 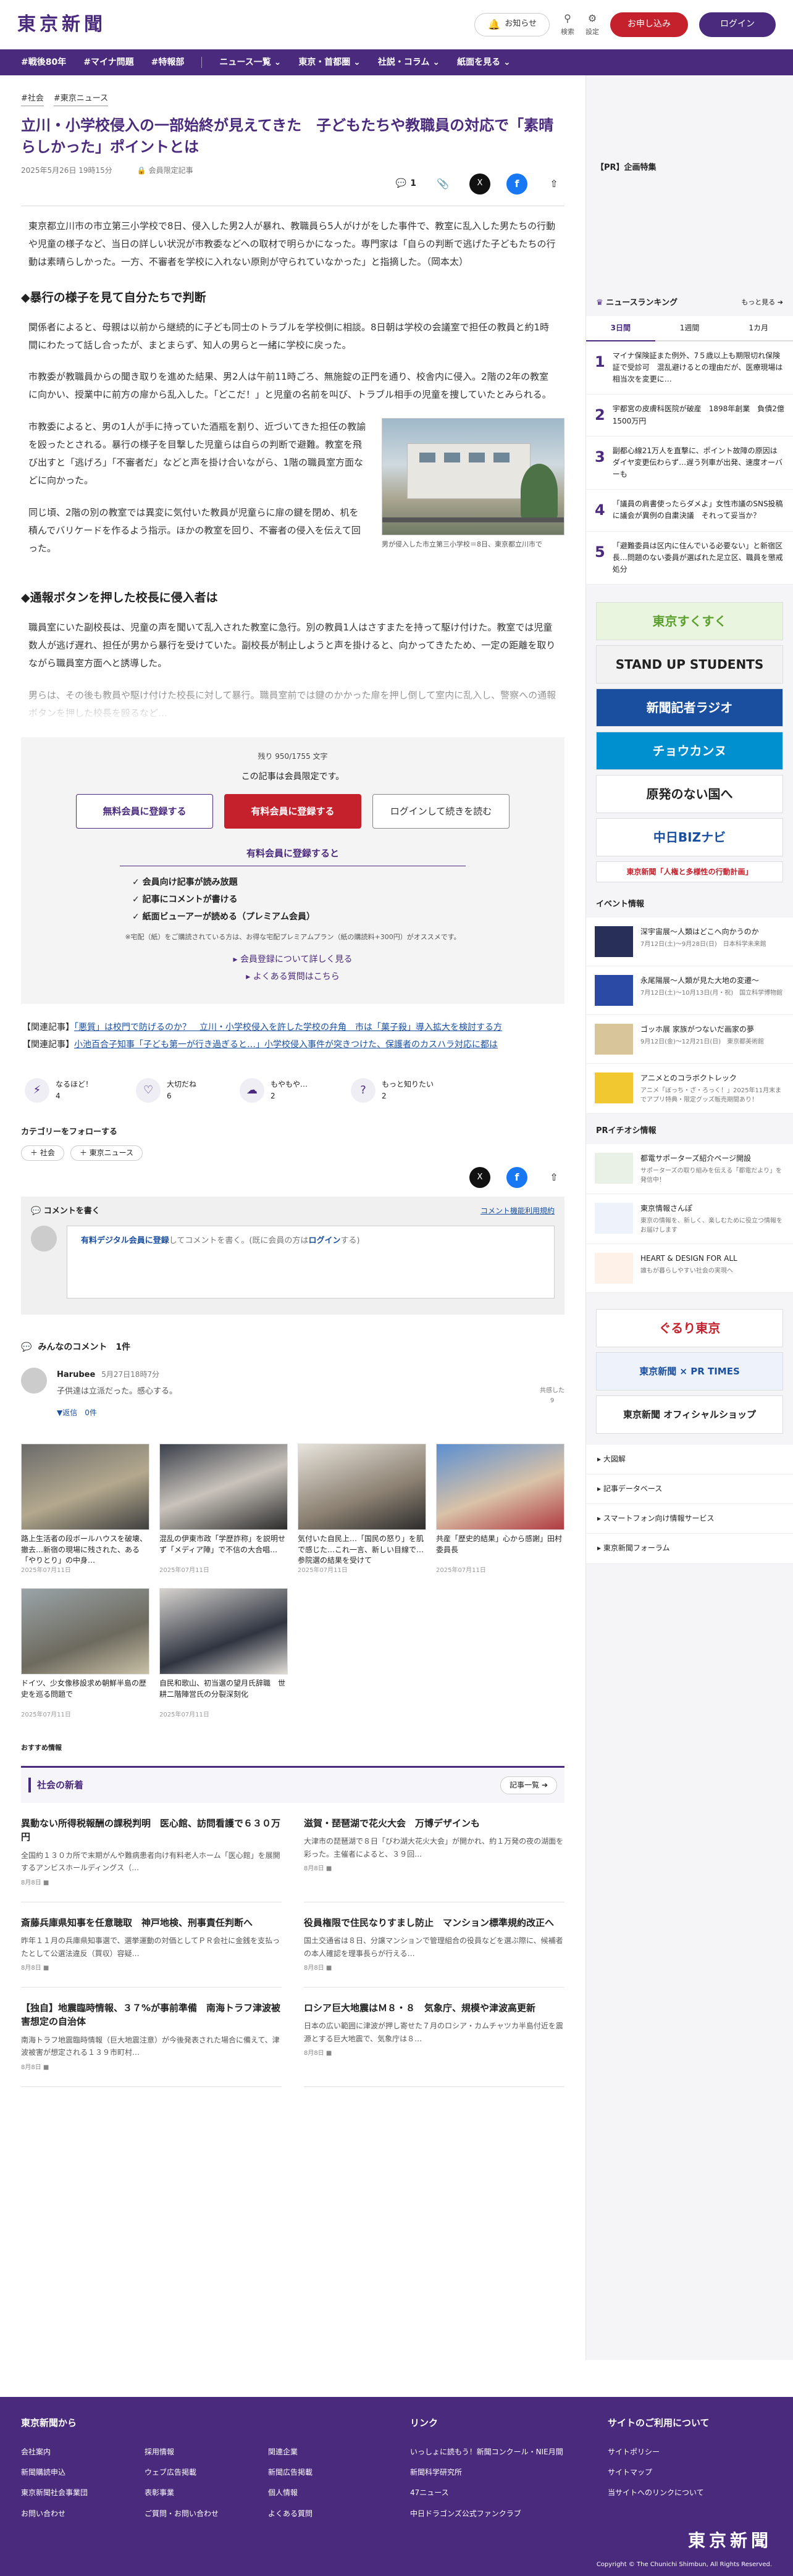 What do you see at coordinates (592, 25) in the screenshot?
I see `settings-button: ⚙ 設定` at bounding box center [592, 25].